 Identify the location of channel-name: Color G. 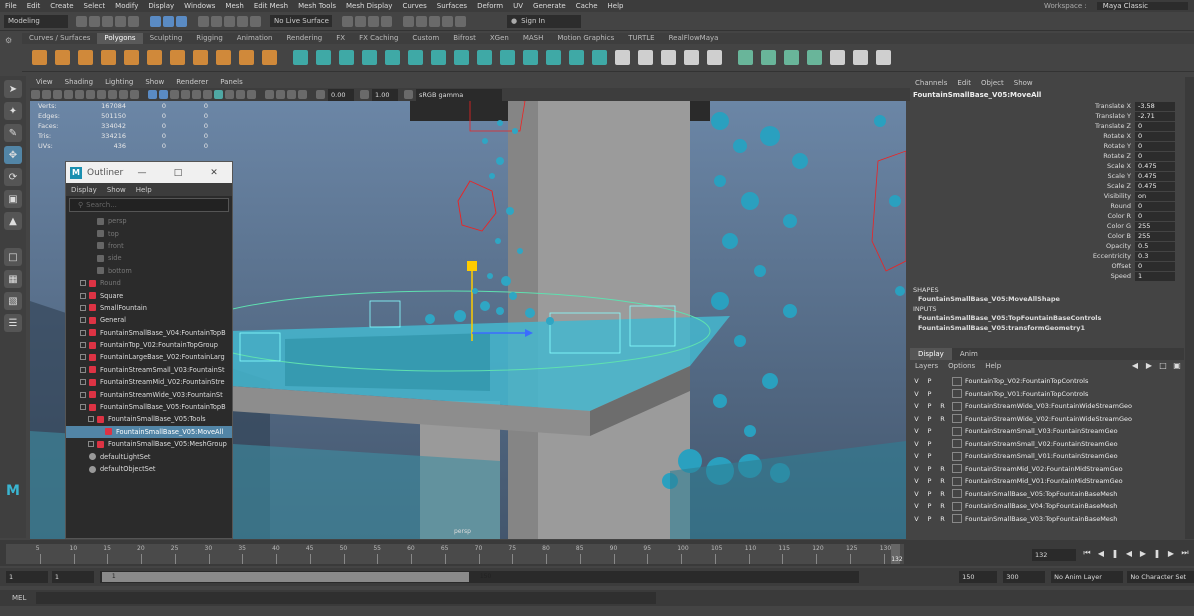
(1022, 226).